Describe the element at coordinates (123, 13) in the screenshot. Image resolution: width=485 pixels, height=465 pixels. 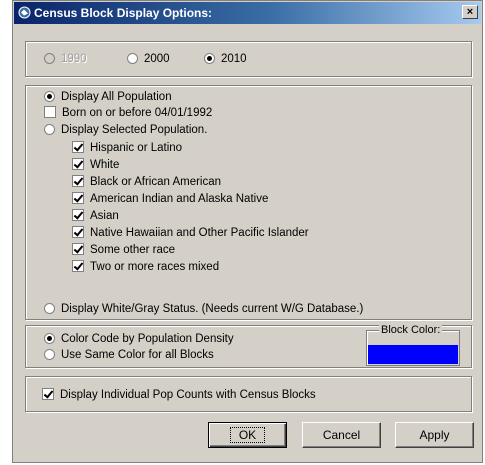
I see `window-title: Census Block Display Options:` at that location.